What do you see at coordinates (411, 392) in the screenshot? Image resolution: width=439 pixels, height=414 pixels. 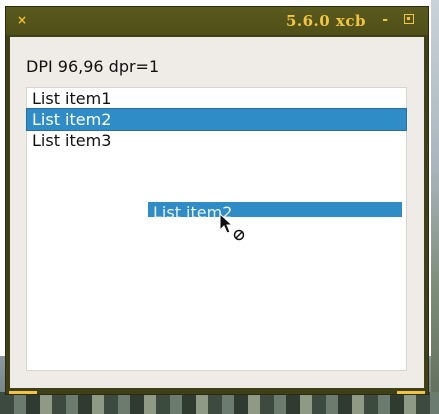 I see `resize-handle-right` at bounding box center [411, 392].